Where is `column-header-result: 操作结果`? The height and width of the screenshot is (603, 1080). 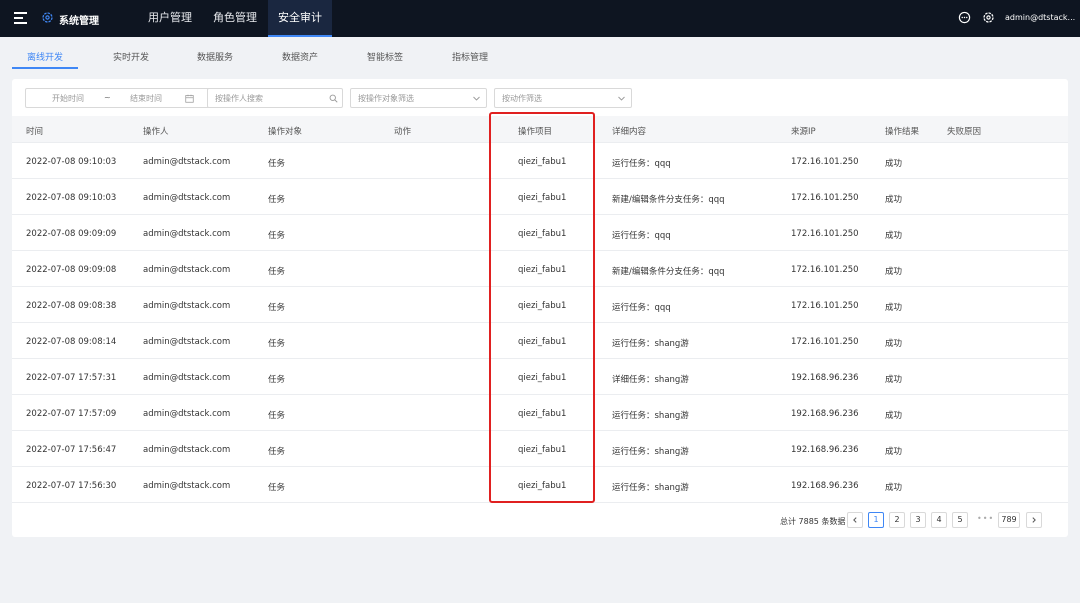
column-header-result: 操作结果 is located at coordinates (902, 132).